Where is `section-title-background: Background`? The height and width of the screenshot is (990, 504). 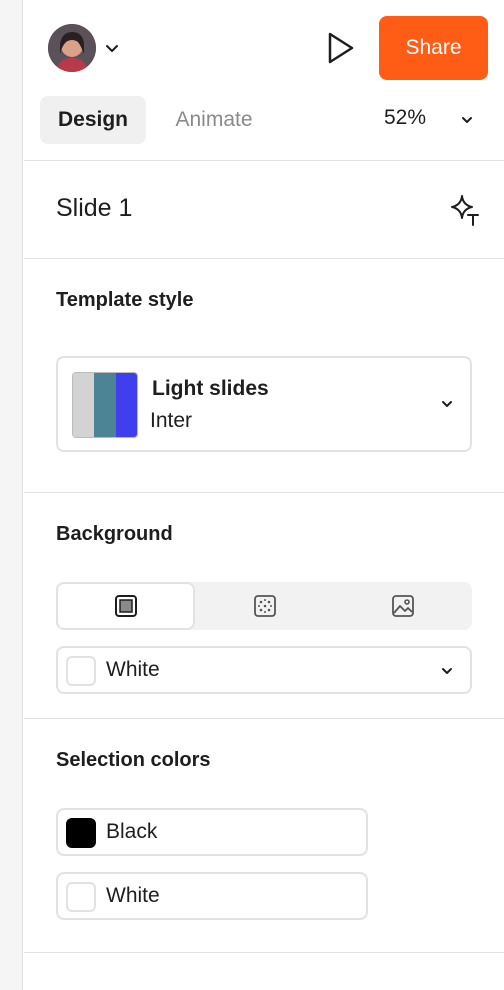
section-title-background: Background is located at coordinates (114, 534).